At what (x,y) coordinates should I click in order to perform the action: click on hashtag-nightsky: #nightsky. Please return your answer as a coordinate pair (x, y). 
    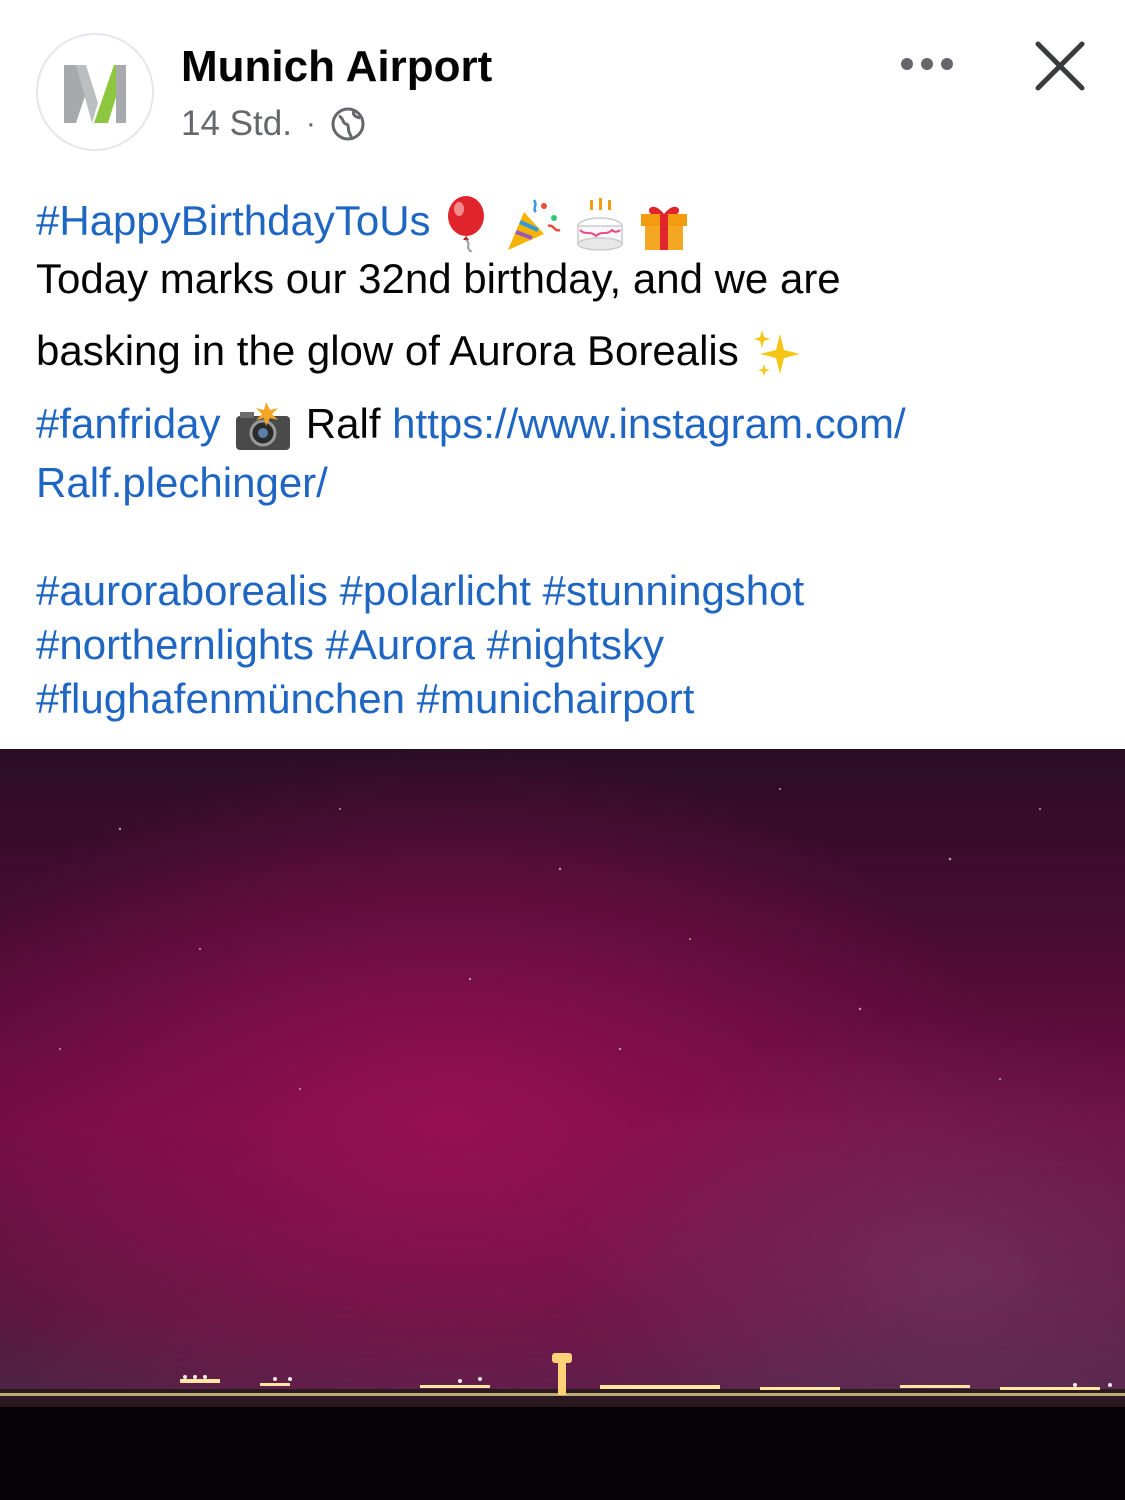
    Looking at the image, I should click on (575, 644).